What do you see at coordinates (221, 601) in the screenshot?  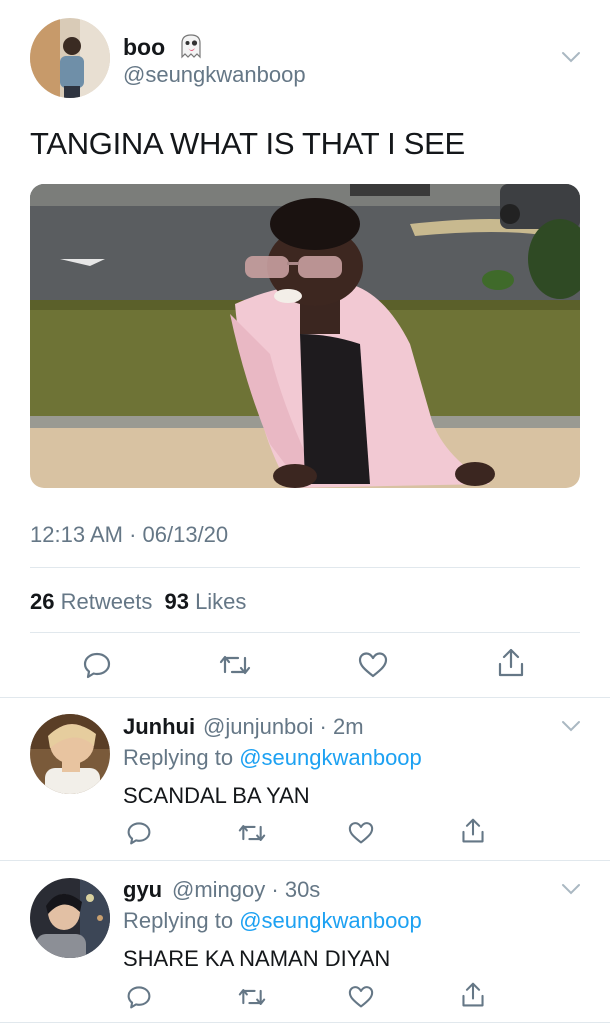 I see `likes-label: Likes` at bounding box center [221, 601].